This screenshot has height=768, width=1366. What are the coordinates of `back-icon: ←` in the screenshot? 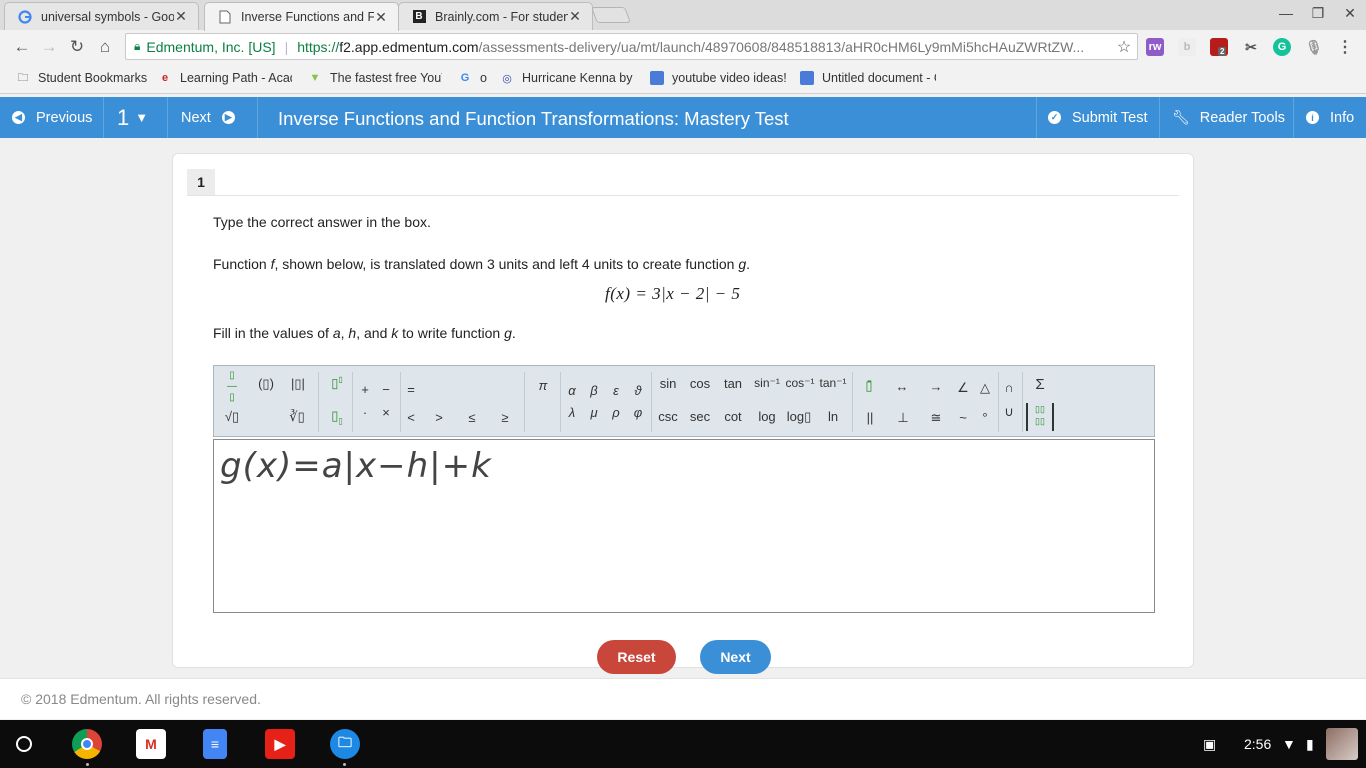 It's located at (22, 47).